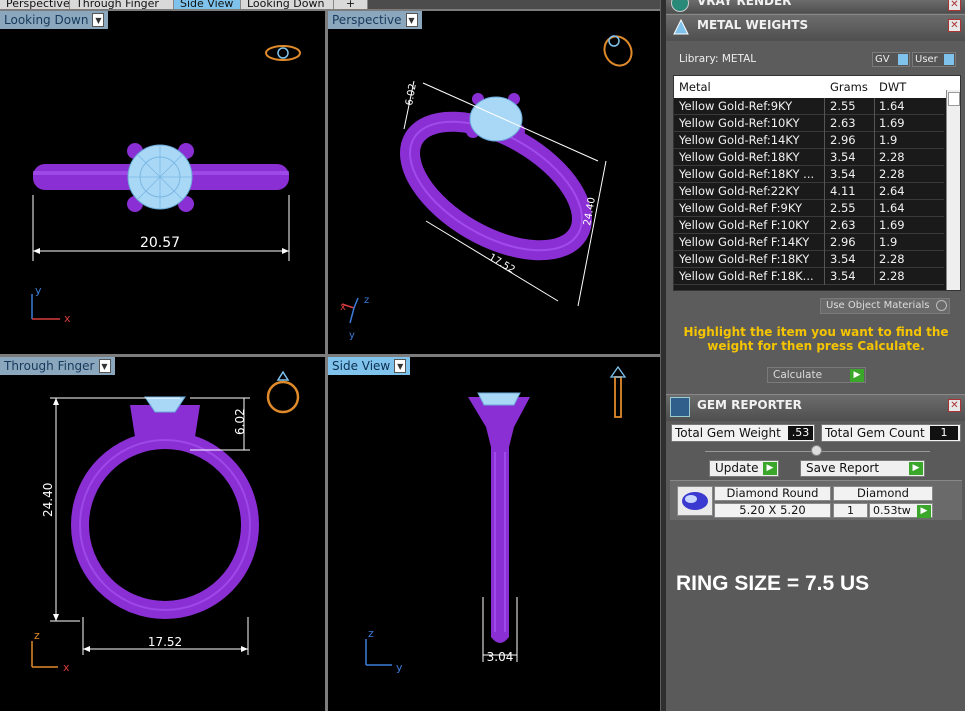 The image size is (965, 711). Describe the element at coordinates (809, 157) in the screenshot. I see `table-row: Yellow Gold-Ref:18KY 3.54 2.28` at that location.